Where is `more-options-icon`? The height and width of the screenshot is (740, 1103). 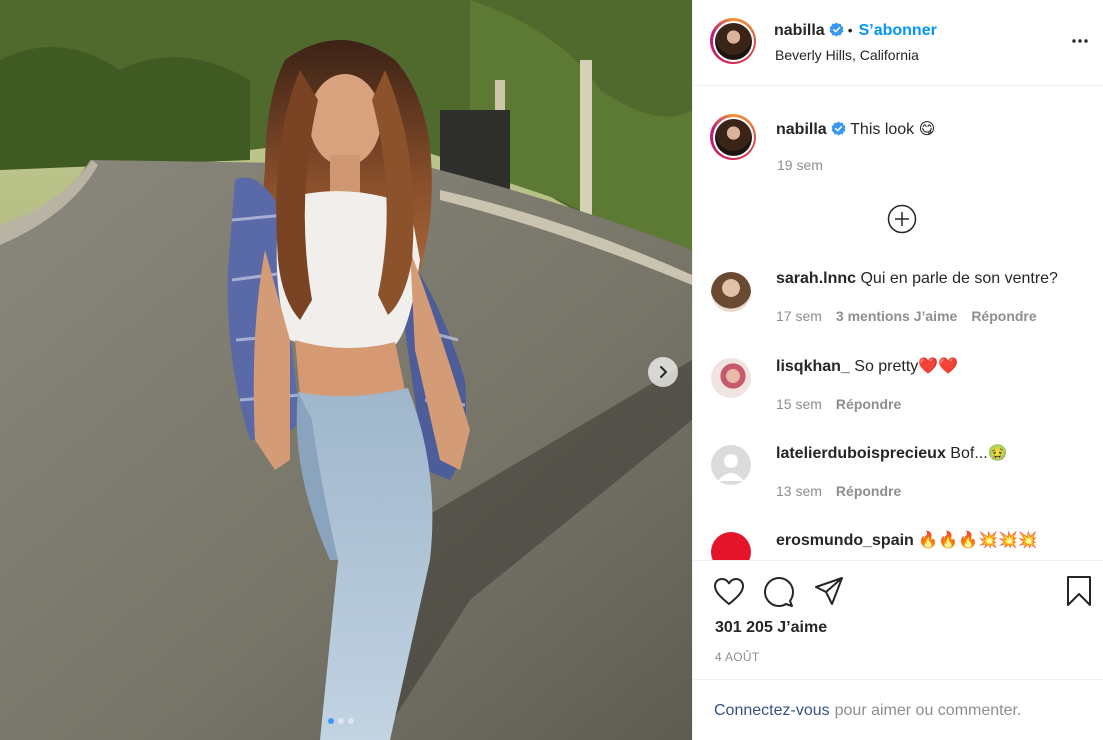
more-options-icon is located at coordinates (1080, 41).